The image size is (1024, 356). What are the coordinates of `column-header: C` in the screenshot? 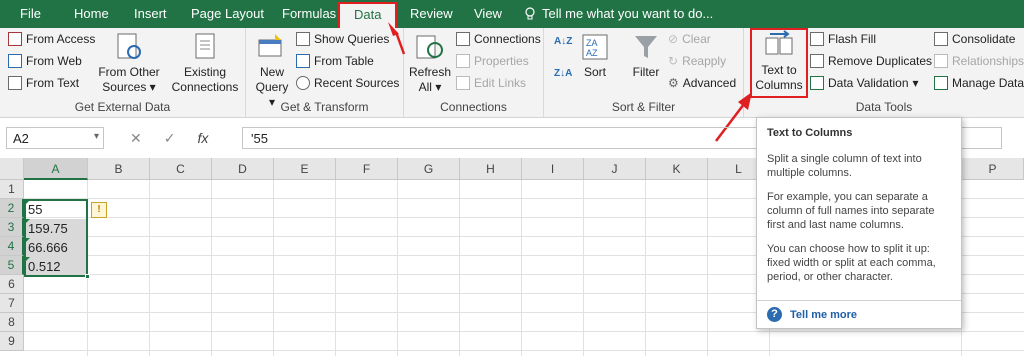 It's located at (181, 169).